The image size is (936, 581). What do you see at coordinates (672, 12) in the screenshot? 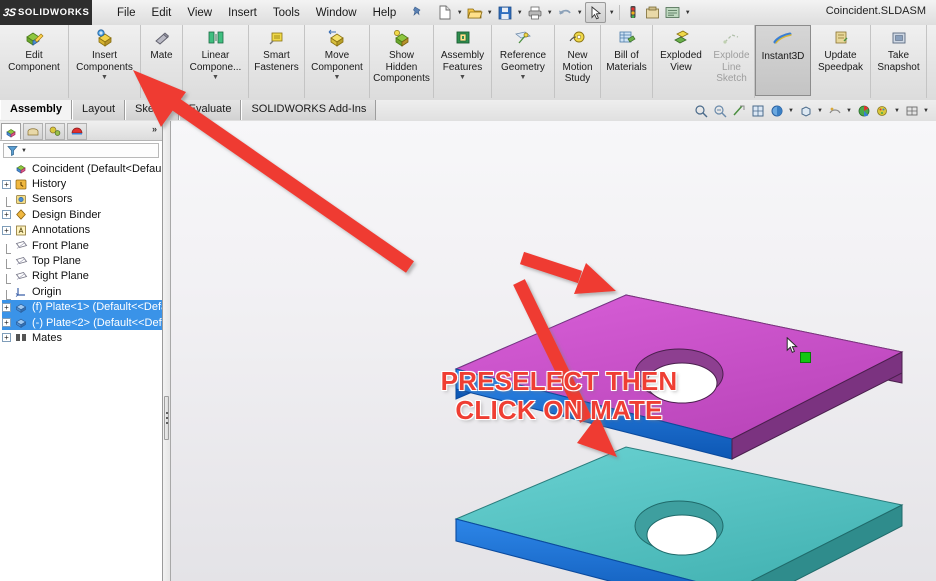
I see `options-icon` at bounding box center [672, 12].